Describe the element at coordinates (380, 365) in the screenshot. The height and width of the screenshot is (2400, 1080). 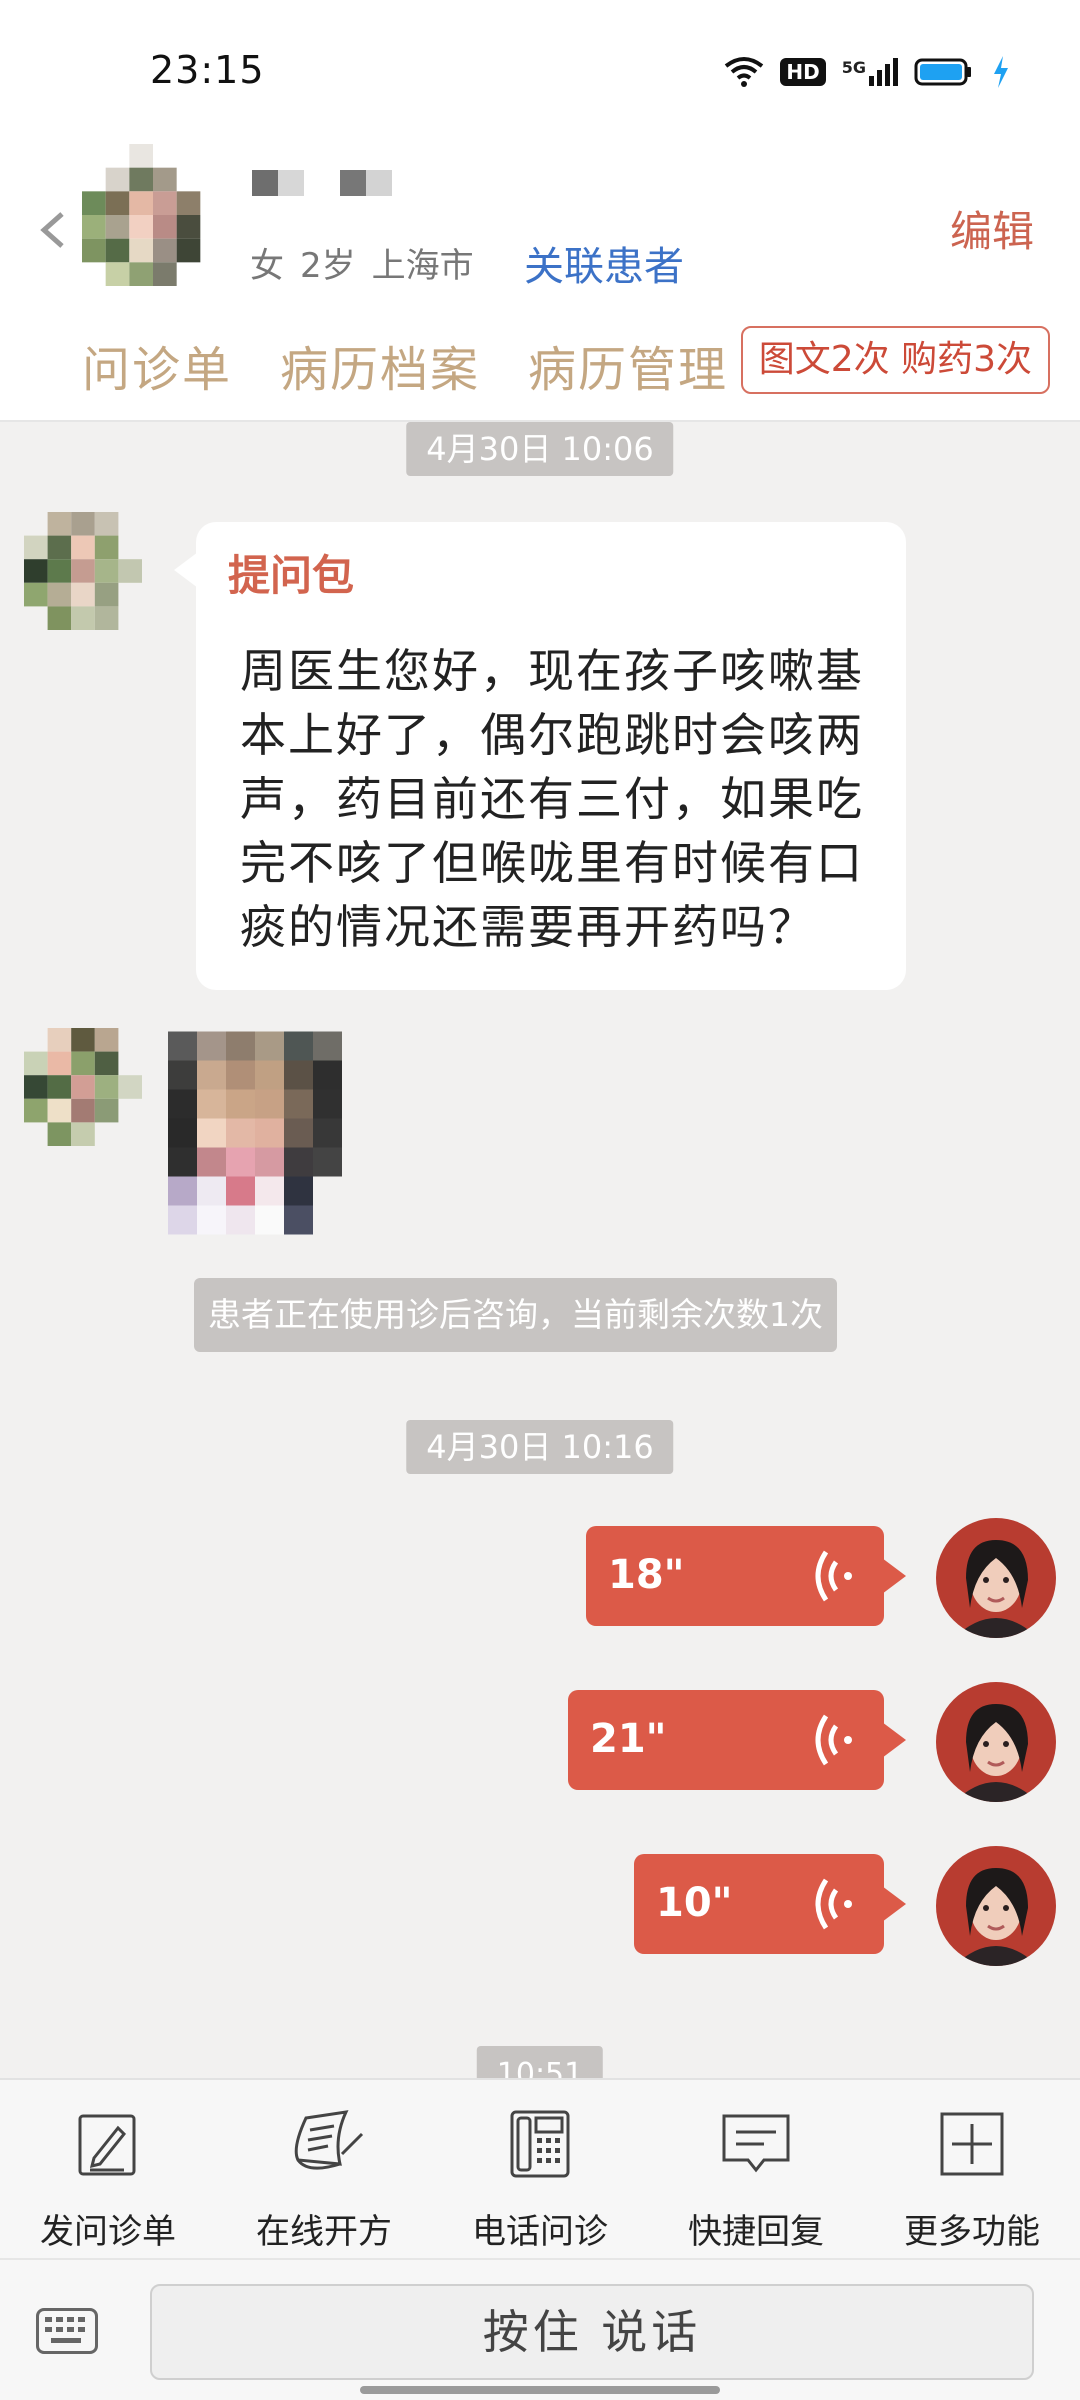
I see `tab-medical-records: 病历档案` at that location.